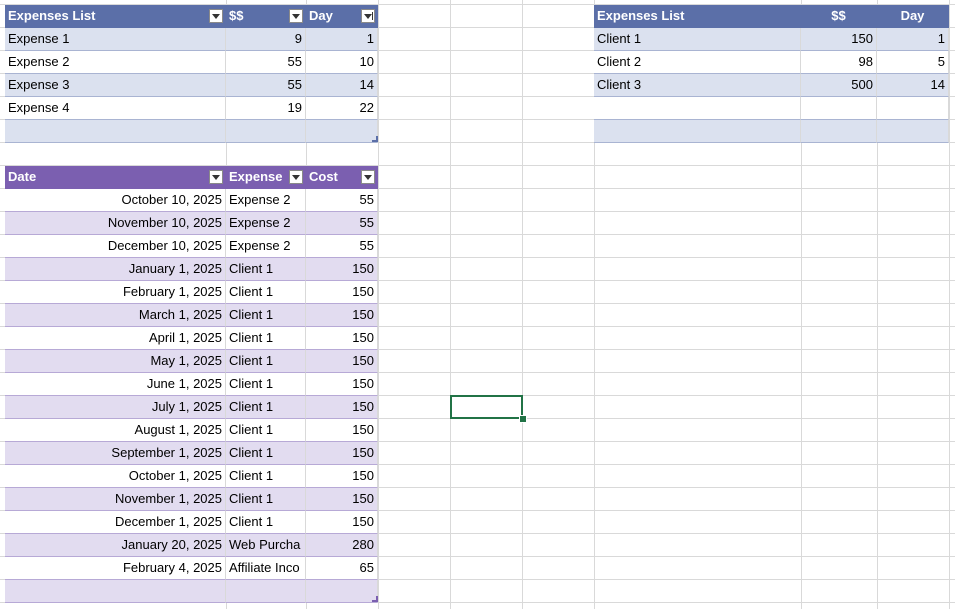 This screenshot has width=955, height=609. I want to click on ledger-cell: January 1, 2025, so click(115, 269).